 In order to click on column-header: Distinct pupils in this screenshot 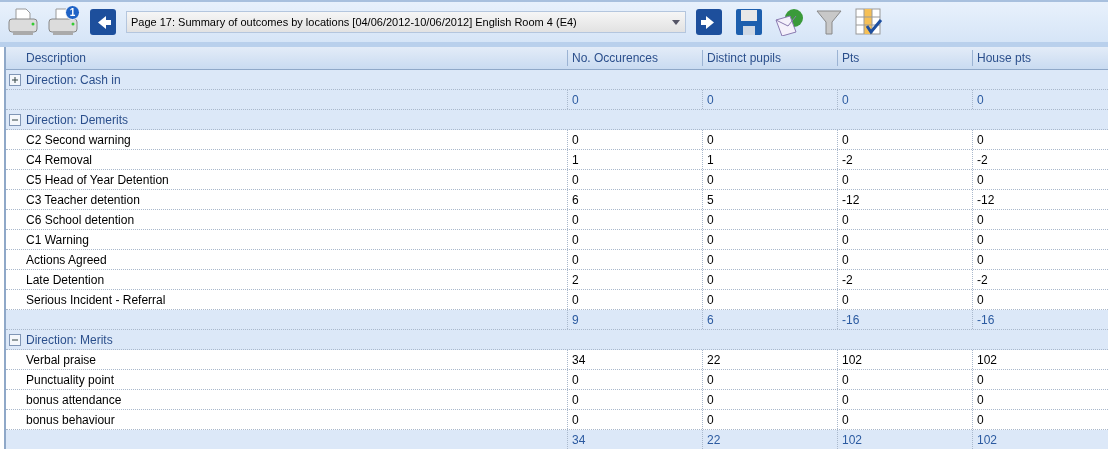, I will do `click(769, 58)`.